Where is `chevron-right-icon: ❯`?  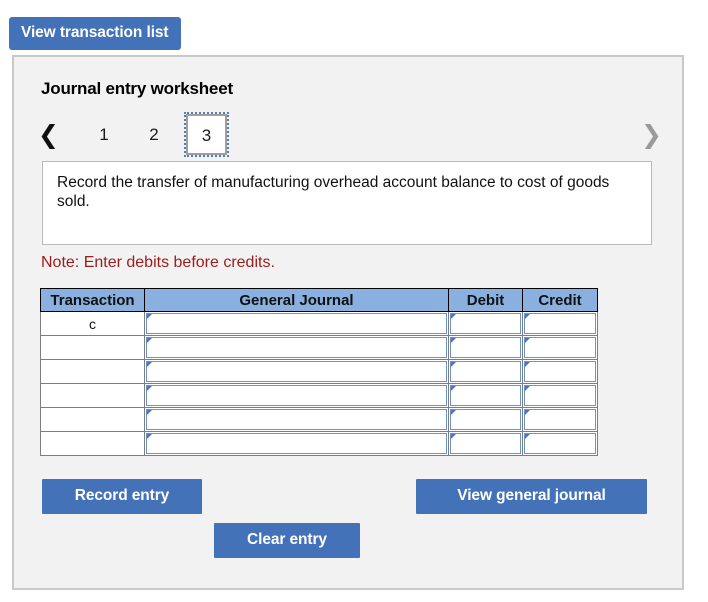 chevron-right-icon: ❯ is located at coordinates (651, 135).